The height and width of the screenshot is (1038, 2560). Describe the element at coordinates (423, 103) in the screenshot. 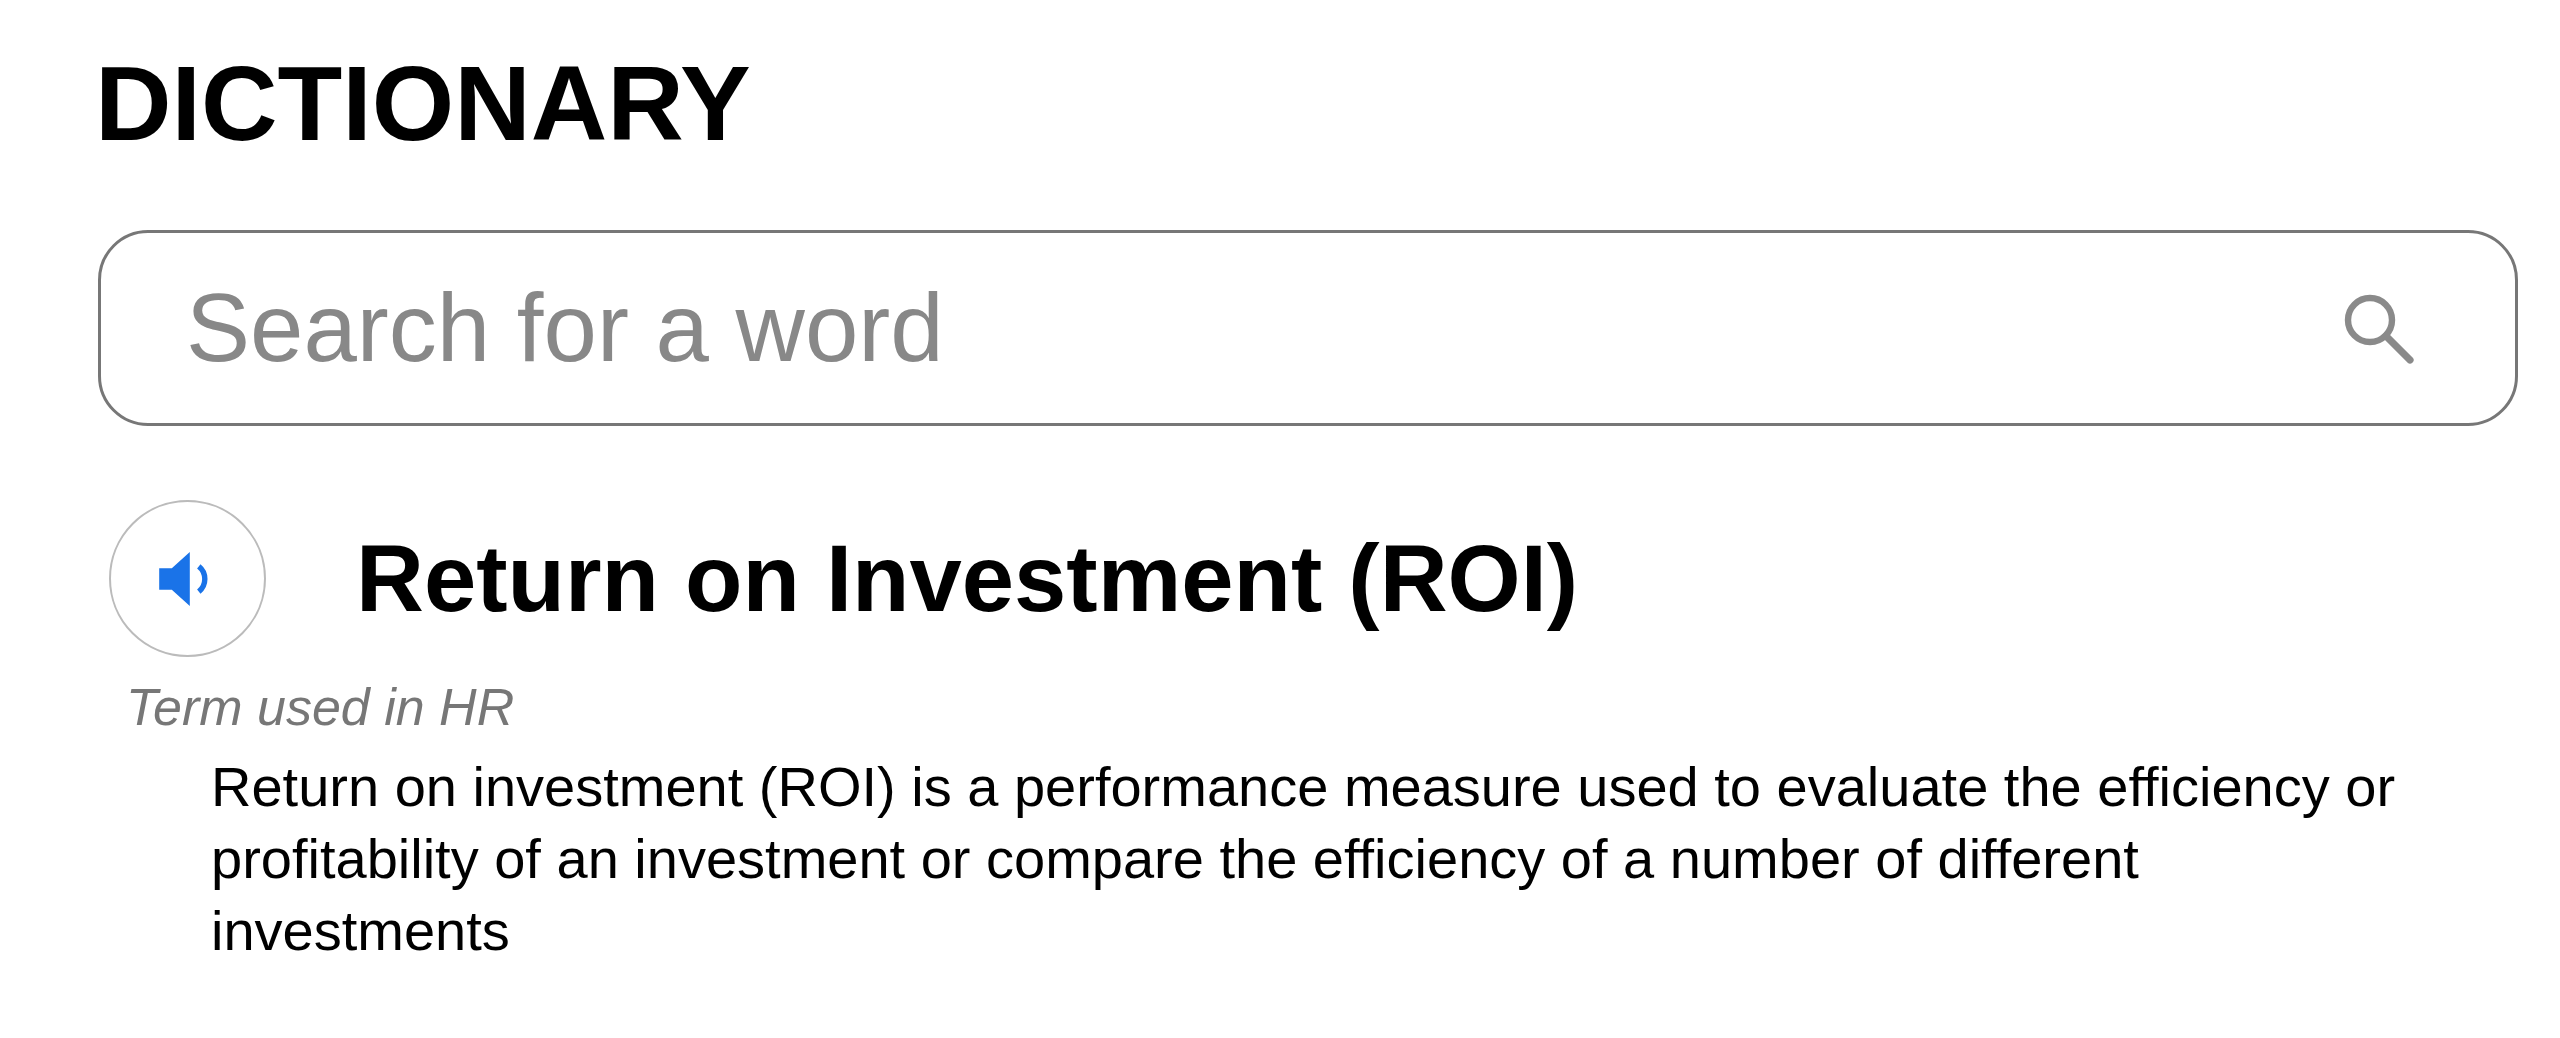

I see `page-title: DICTIONARY` at that location.